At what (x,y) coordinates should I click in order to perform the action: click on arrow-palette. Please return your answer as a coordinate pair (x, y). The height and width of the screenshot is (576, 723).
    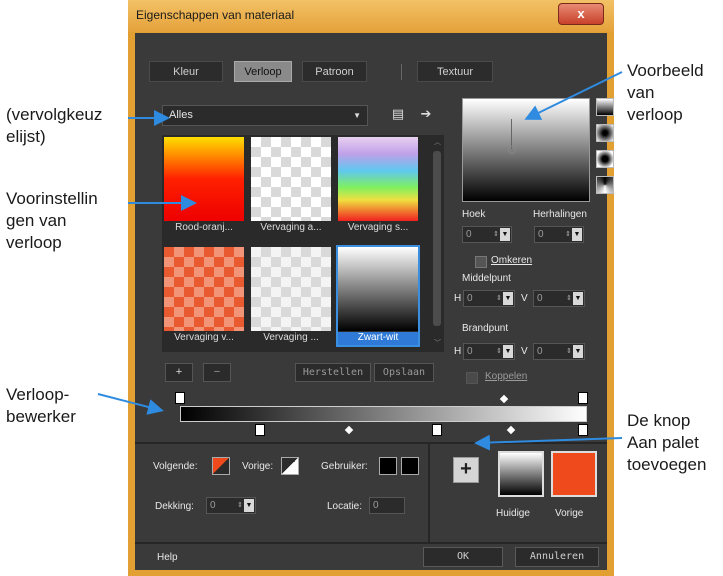
    Looking at the image, I should click on (548, 442).